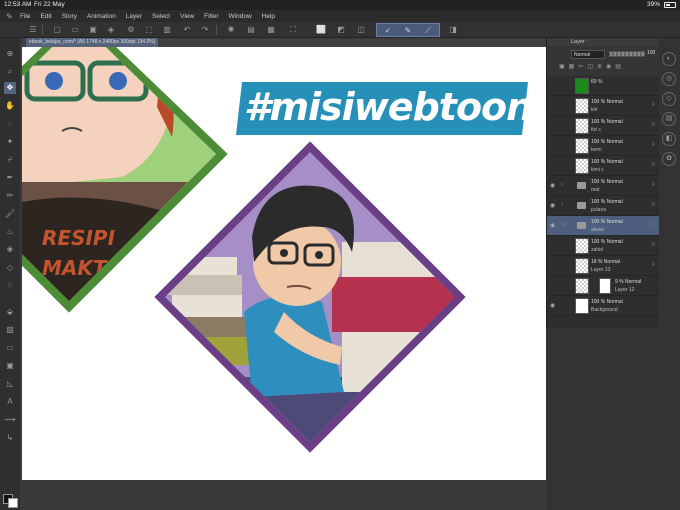 Image resolution: width=680 pixels, height=510 pixels. I want to click on eraser-tool-icon: ◇, so click(10, 268).